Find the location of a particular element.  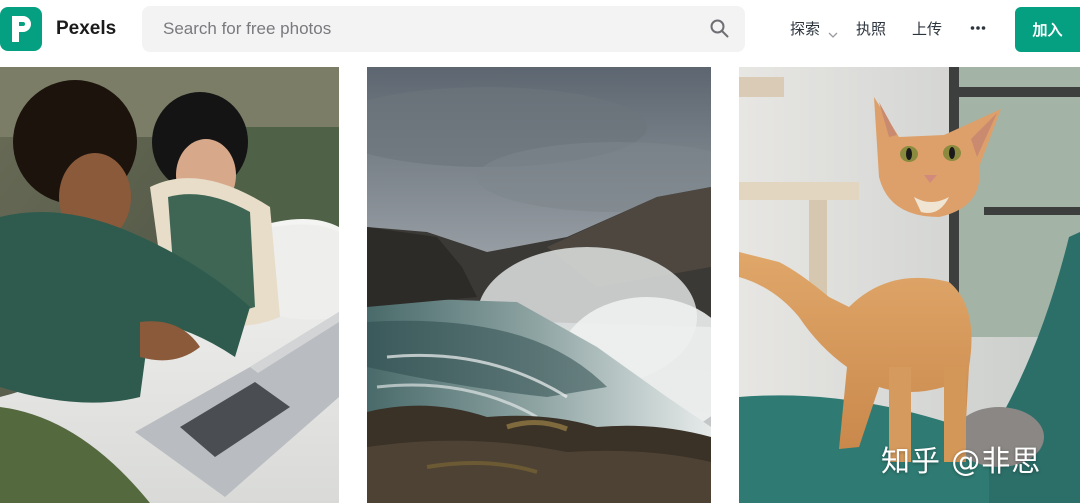

top-navigation-bar: Pexels 探索 执照 上传 加入 is located at coordinates (540, 29).